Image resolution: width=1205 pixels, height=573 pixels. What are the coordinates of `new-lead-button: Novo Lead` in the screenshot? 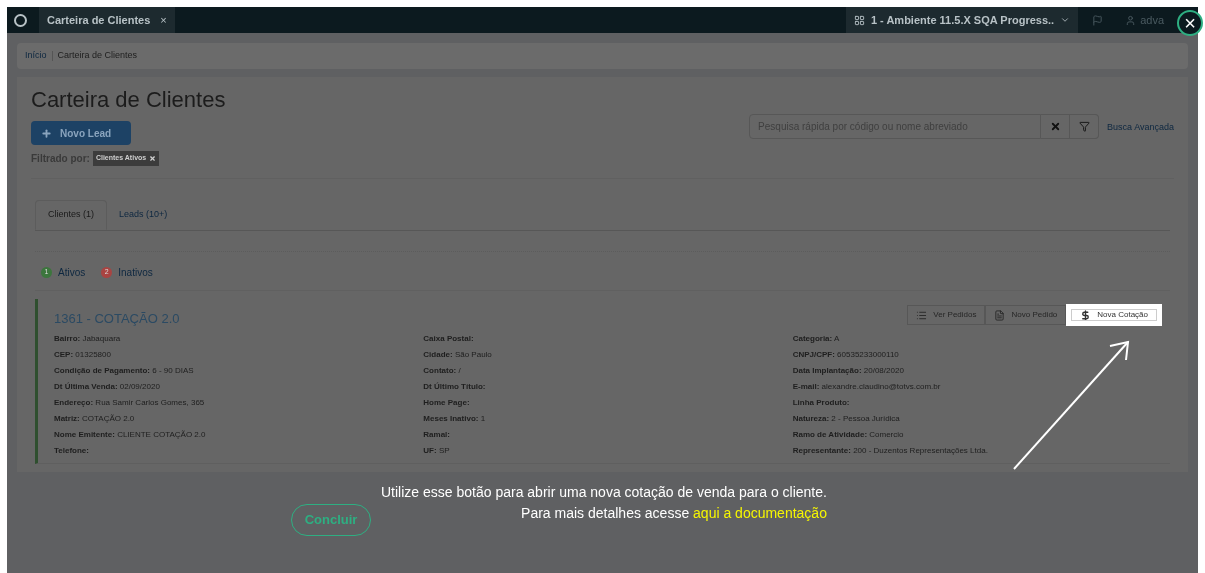 It's located at (81, 133).